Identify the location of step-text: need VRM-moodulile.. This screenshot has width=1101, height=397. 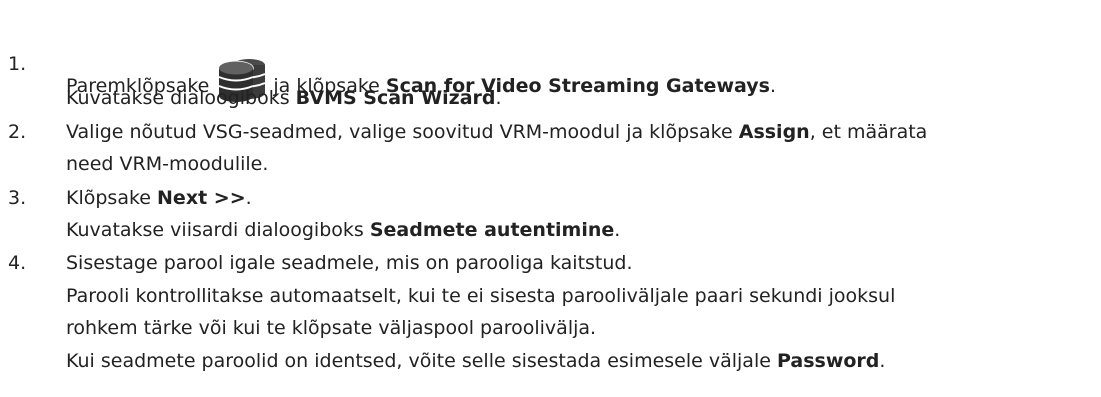
(167, 164).